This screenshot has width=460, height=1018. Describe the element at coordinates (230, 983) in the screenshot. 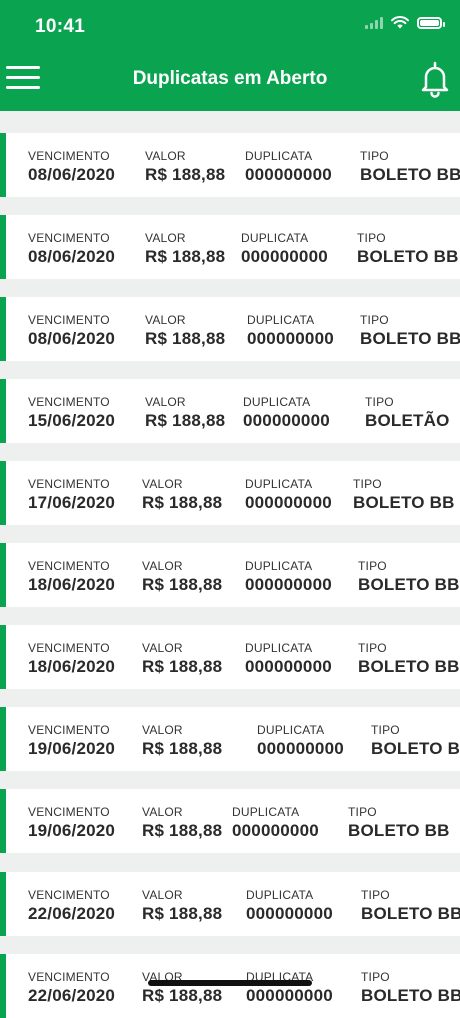

I see `home-indicator` at that location.